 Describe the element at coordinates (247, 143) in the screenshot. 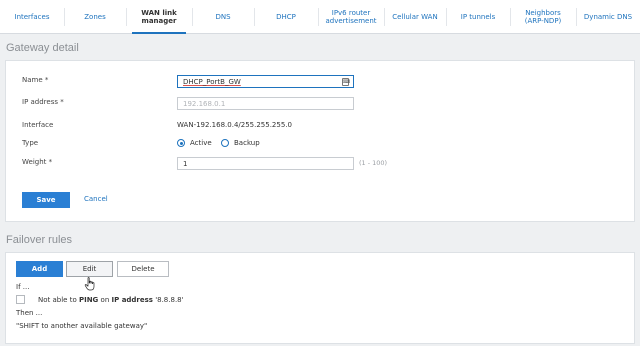

I see `type-backup-label: Backup` at that location.